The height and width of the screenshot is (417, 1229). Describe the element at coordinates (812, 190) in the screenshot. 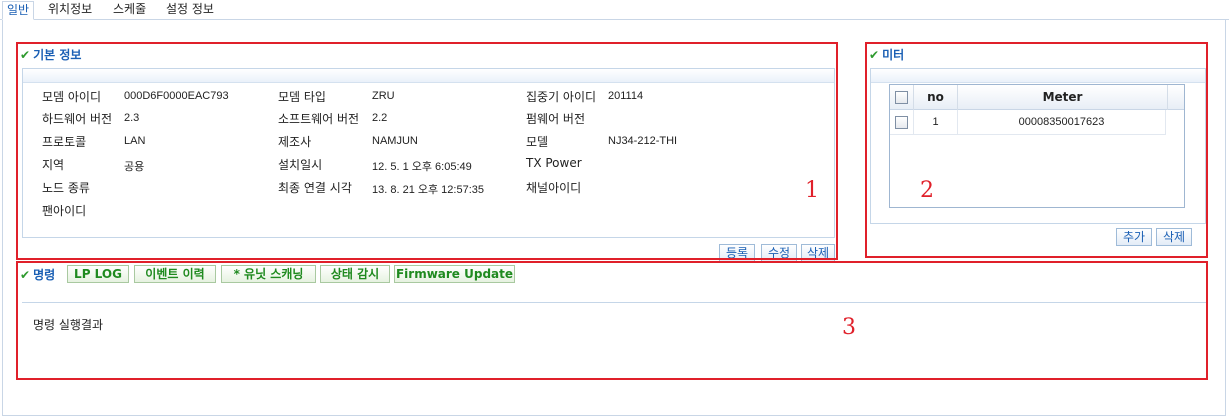

I see `annotation-number-1: 1` at that location.